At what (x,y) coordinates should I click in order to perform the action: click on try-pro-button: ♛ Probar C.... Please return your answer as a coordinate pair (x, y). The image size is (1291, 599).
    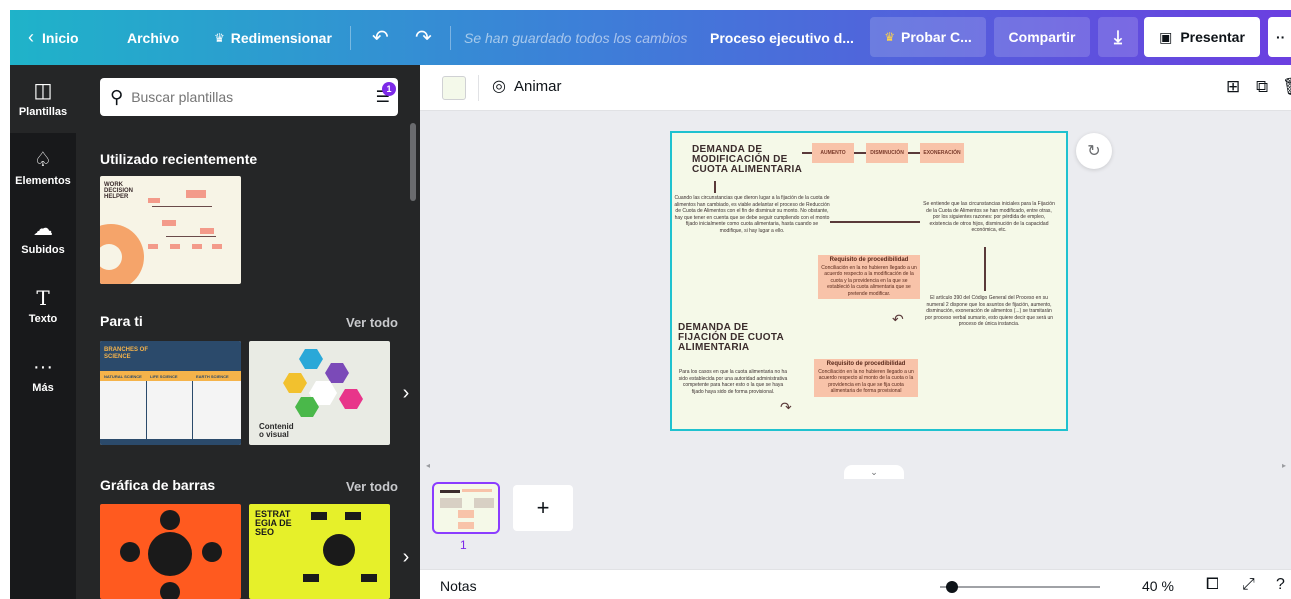
    Looking at the image, I should click on (928, 37).